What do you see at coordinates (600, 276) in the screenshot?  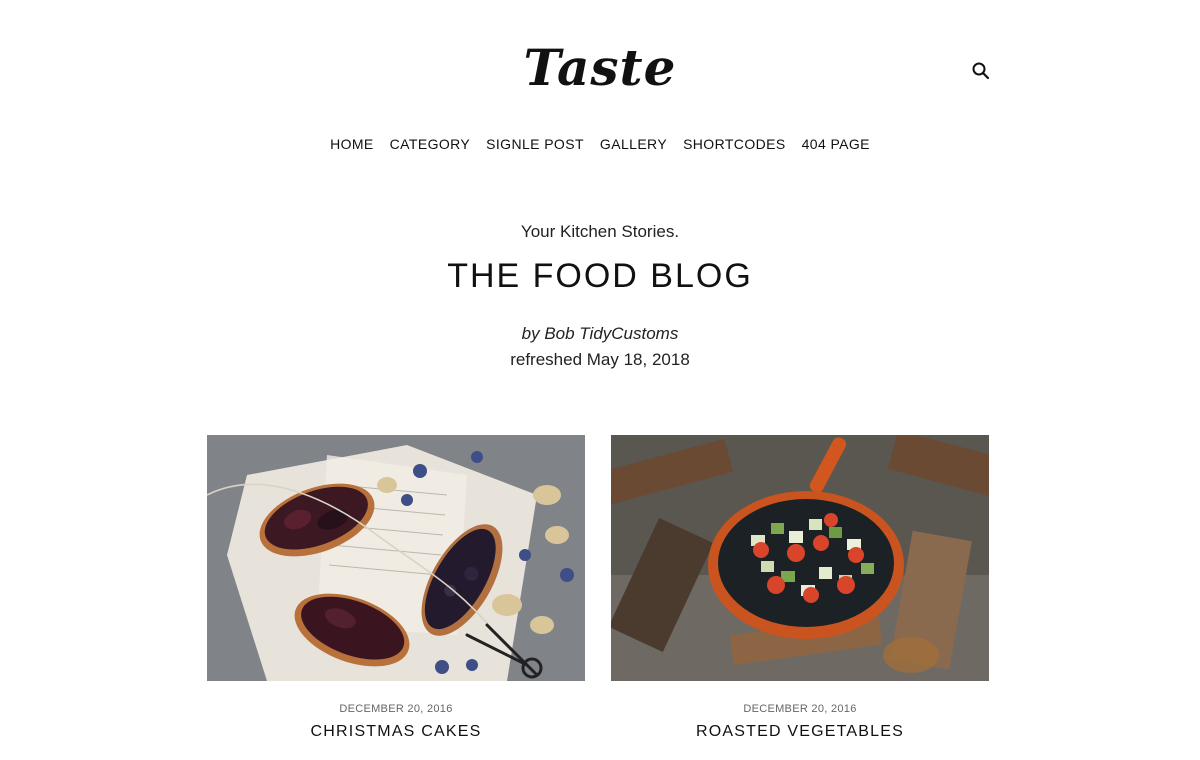 I see `page-title: THE FOOD BLOG` at bounding box center [600, 276].